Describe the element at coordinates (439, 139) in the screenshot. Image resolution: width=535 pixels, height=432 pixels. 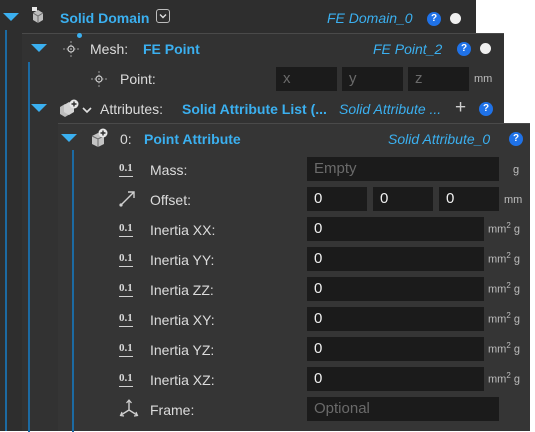
I see `attribute-instance-name: Solid Attribute_0` at that location.